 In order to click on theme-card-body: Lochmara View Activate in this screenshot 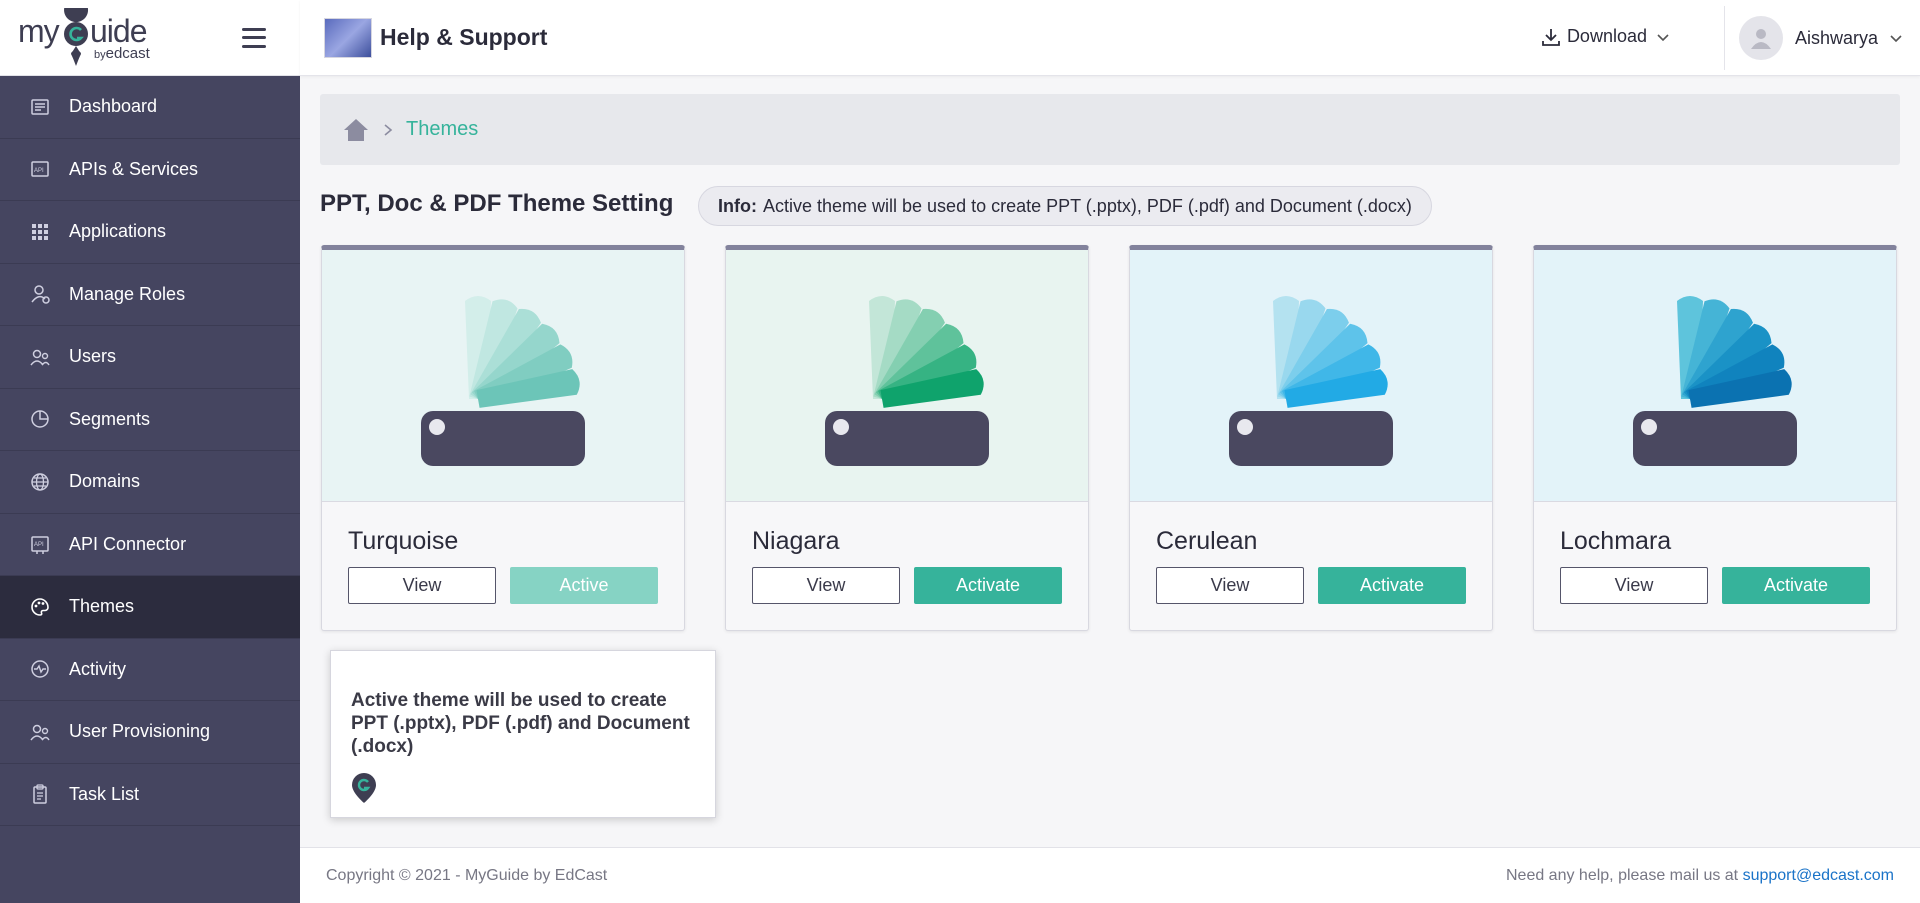, I will do `click(1715, 553)`.